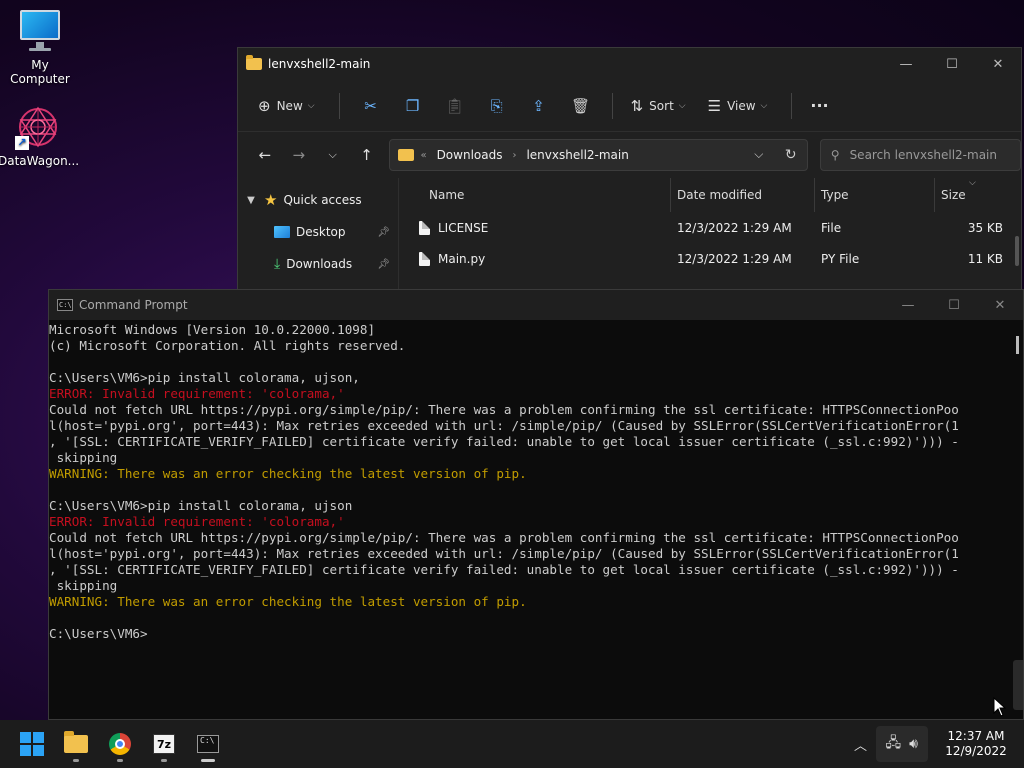  I want to click on explorer-title-bar: lenvxshell2-main — ☐ ✕, so click(629, 64).